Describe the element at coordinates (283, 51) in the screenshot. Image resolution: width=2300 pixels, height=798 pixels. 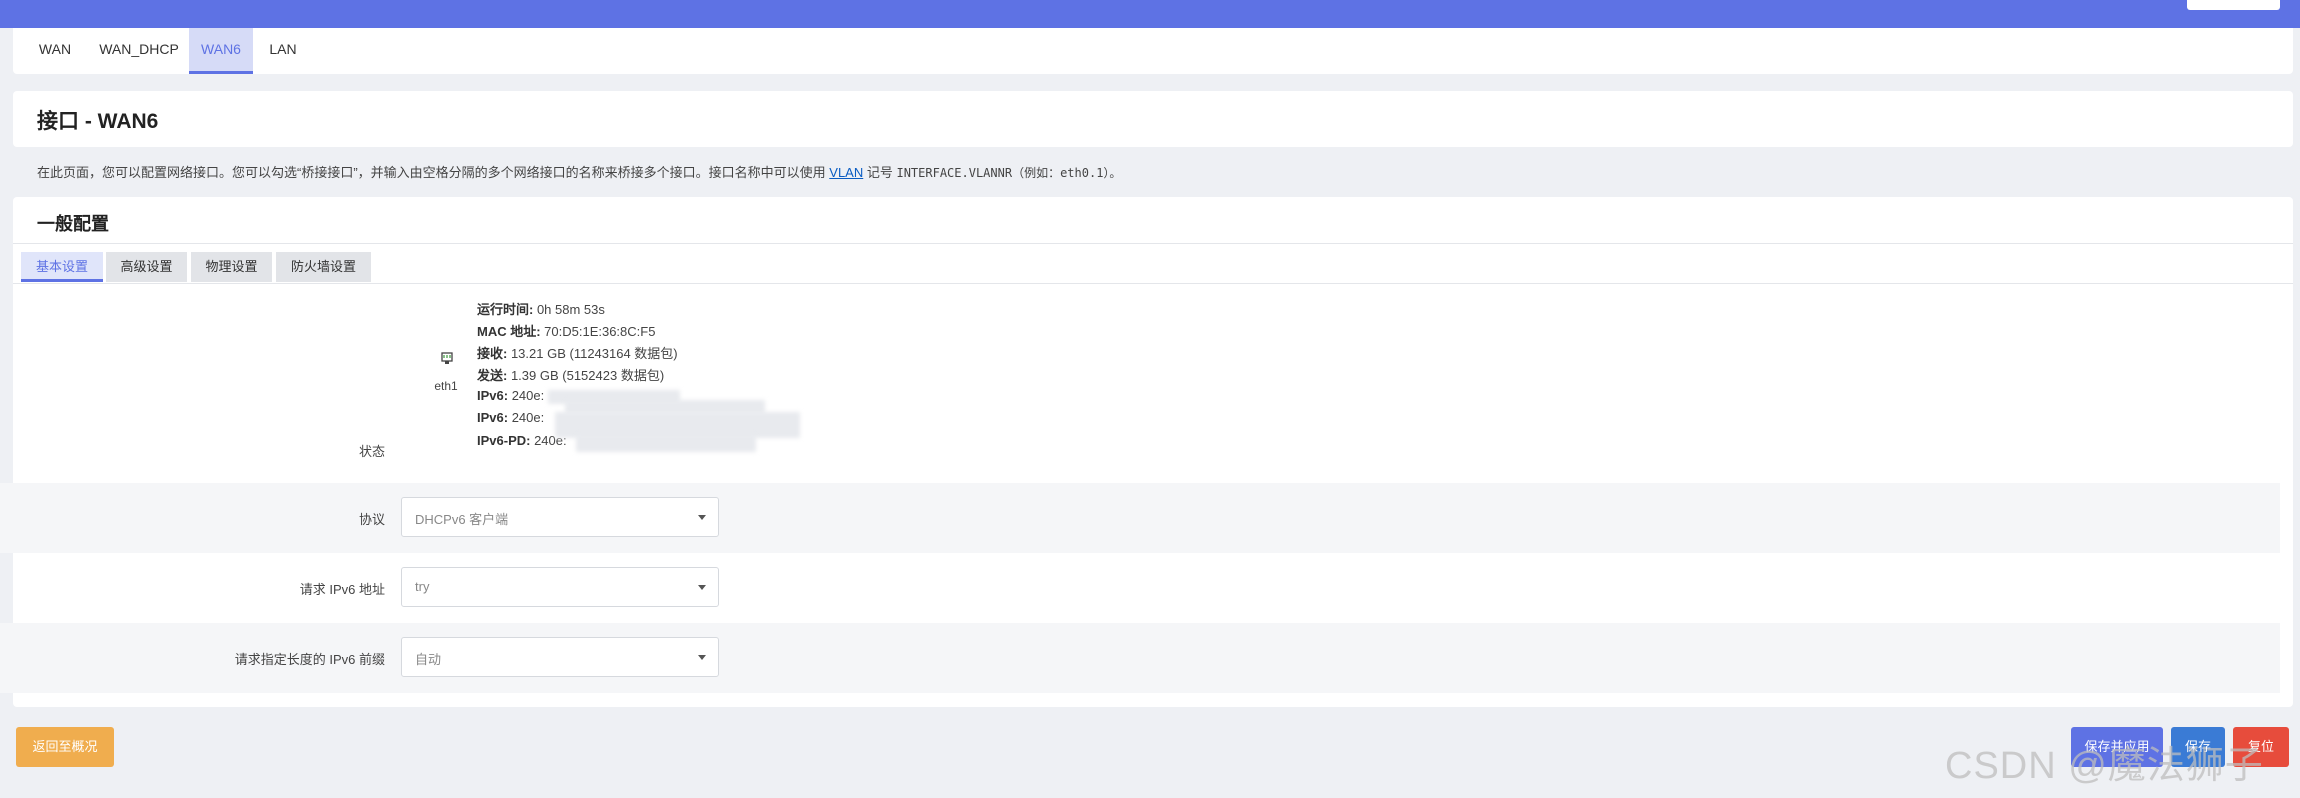
I see `tab-lan: LAN` at that location.